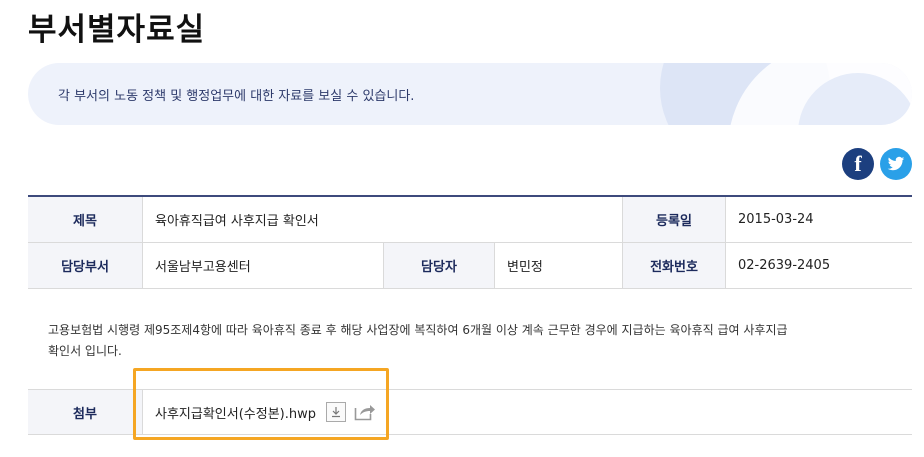 Image resolution: width=924 pixels, height=457 pixels. What do you see at coordinates (674, 265) in the screenshot?
I see `phone-label: 전화번호` at bounding box center [674, 265].